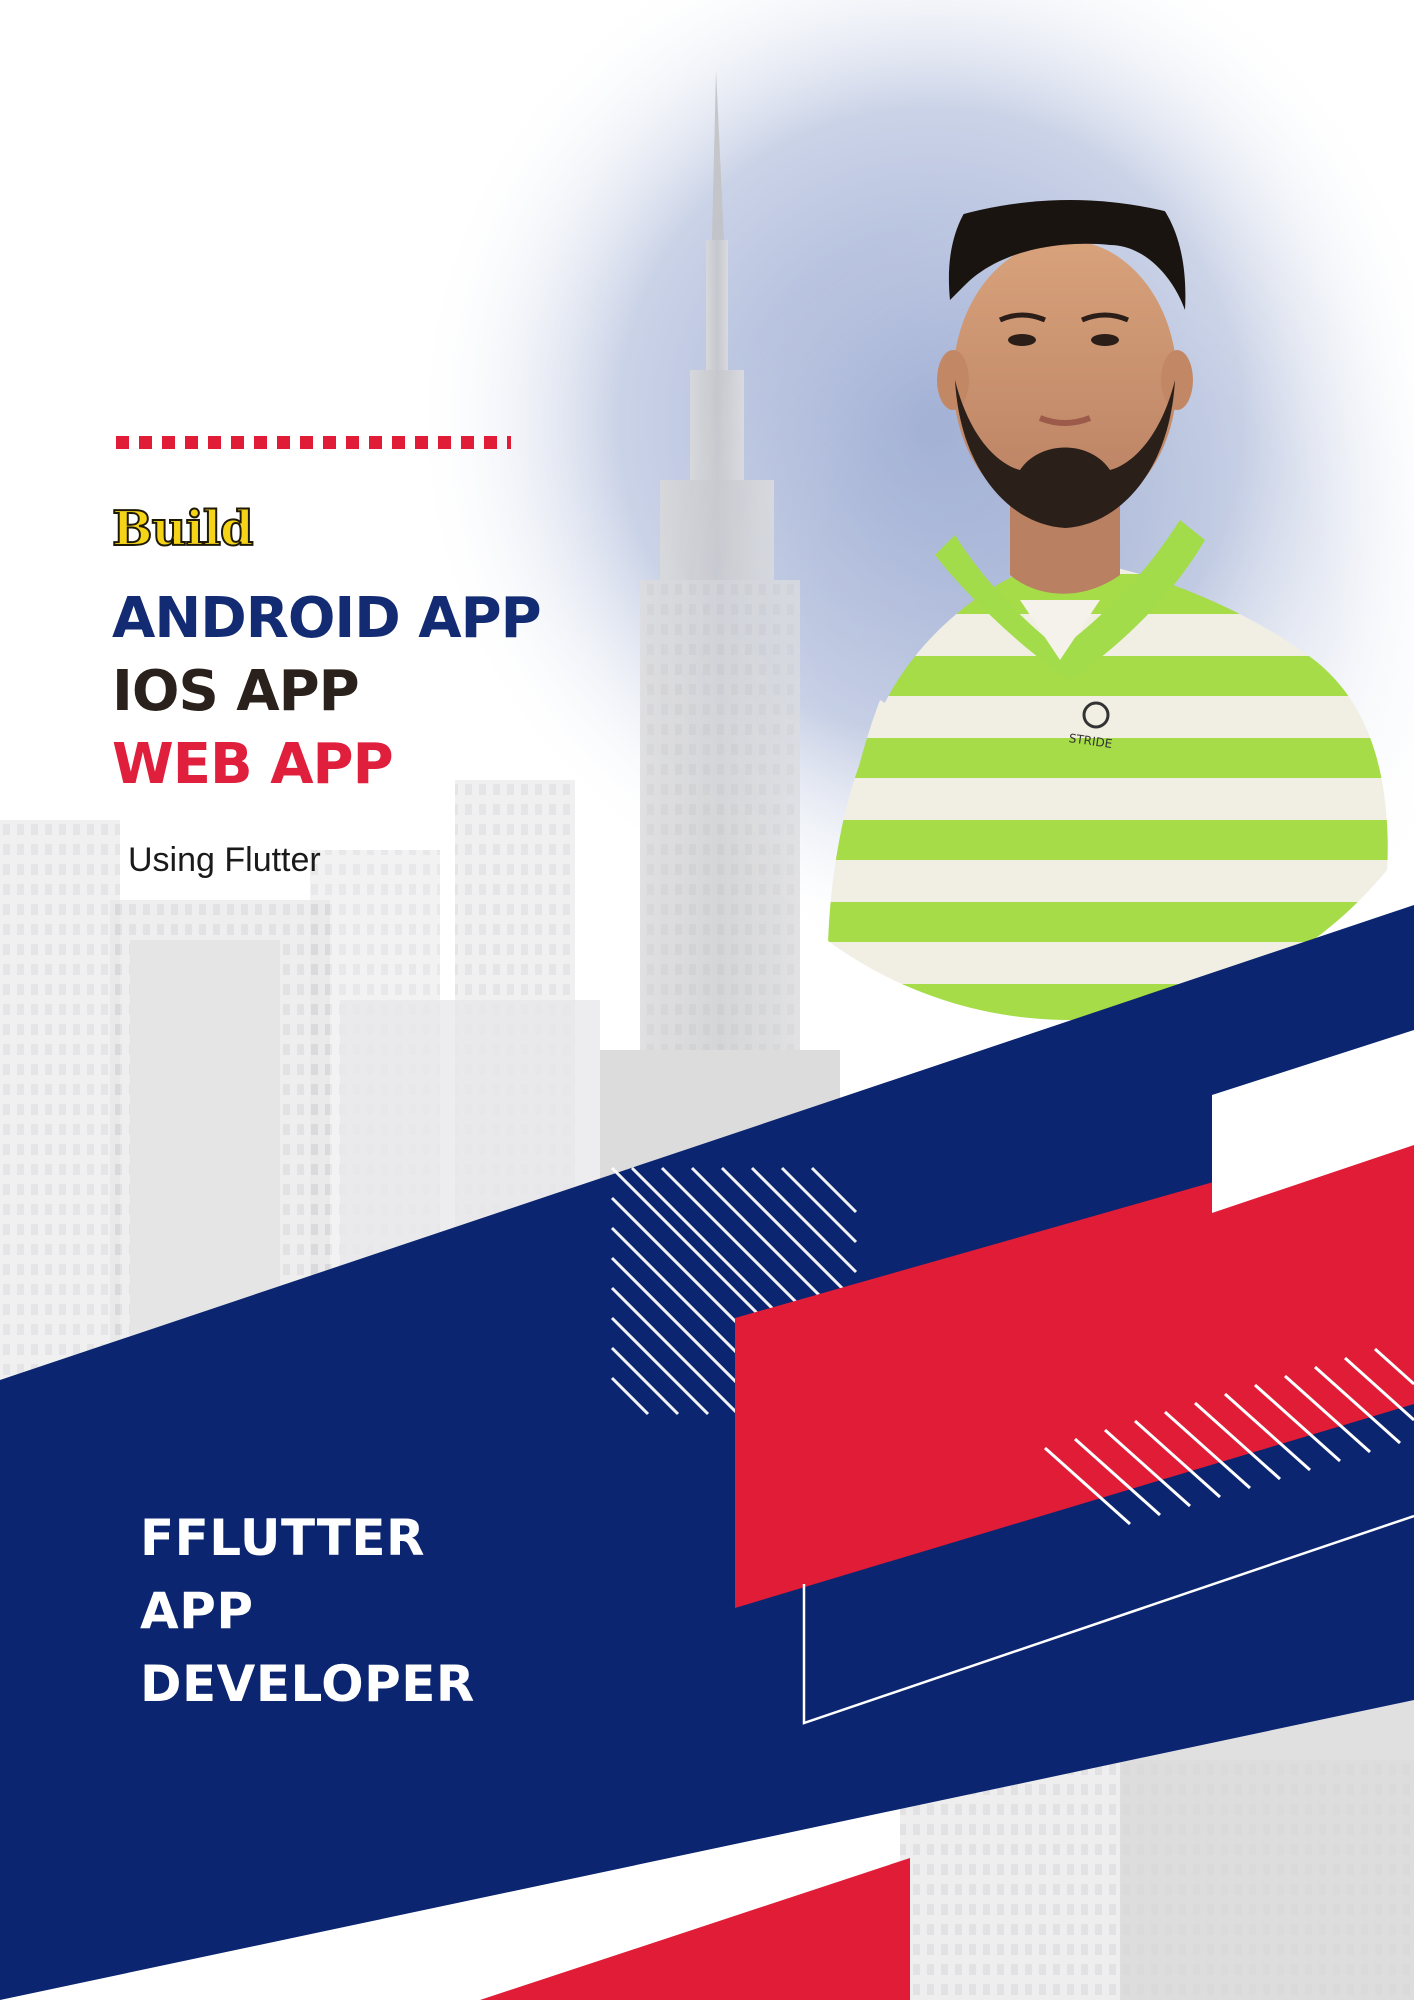  I want to click on build-label: Build, so click(182, 529).